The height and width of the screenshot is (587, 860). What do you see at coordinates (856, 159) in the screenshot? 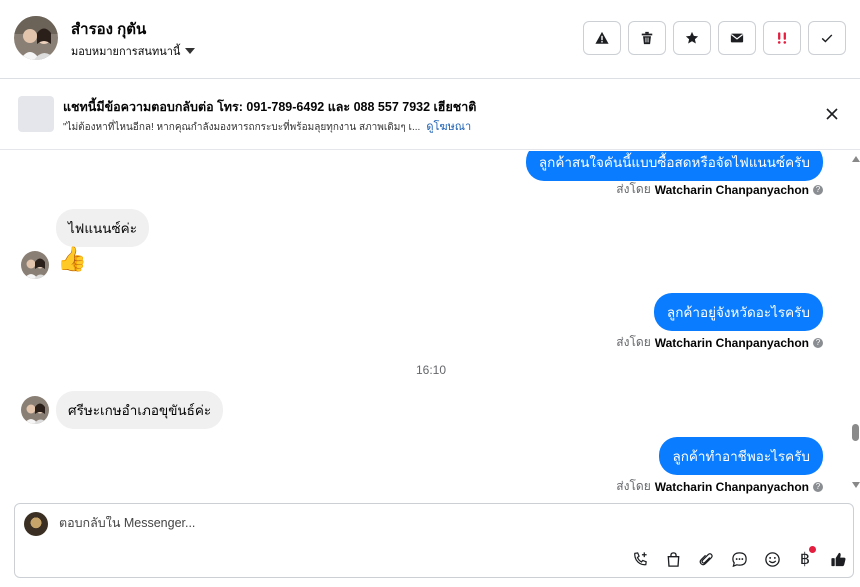
I see `scroll-up-arrow-icon` at bounding box center [856, 159].